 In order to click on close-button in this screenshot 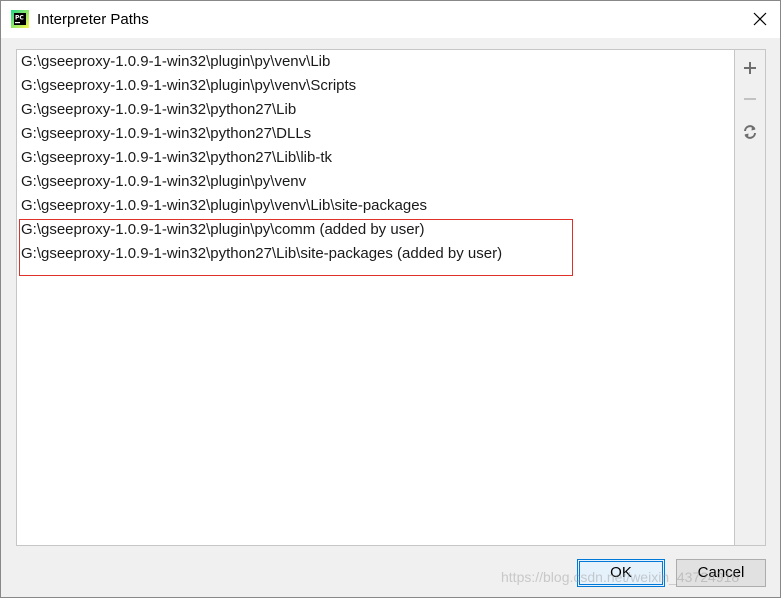, I will do `click(760, 19)`.